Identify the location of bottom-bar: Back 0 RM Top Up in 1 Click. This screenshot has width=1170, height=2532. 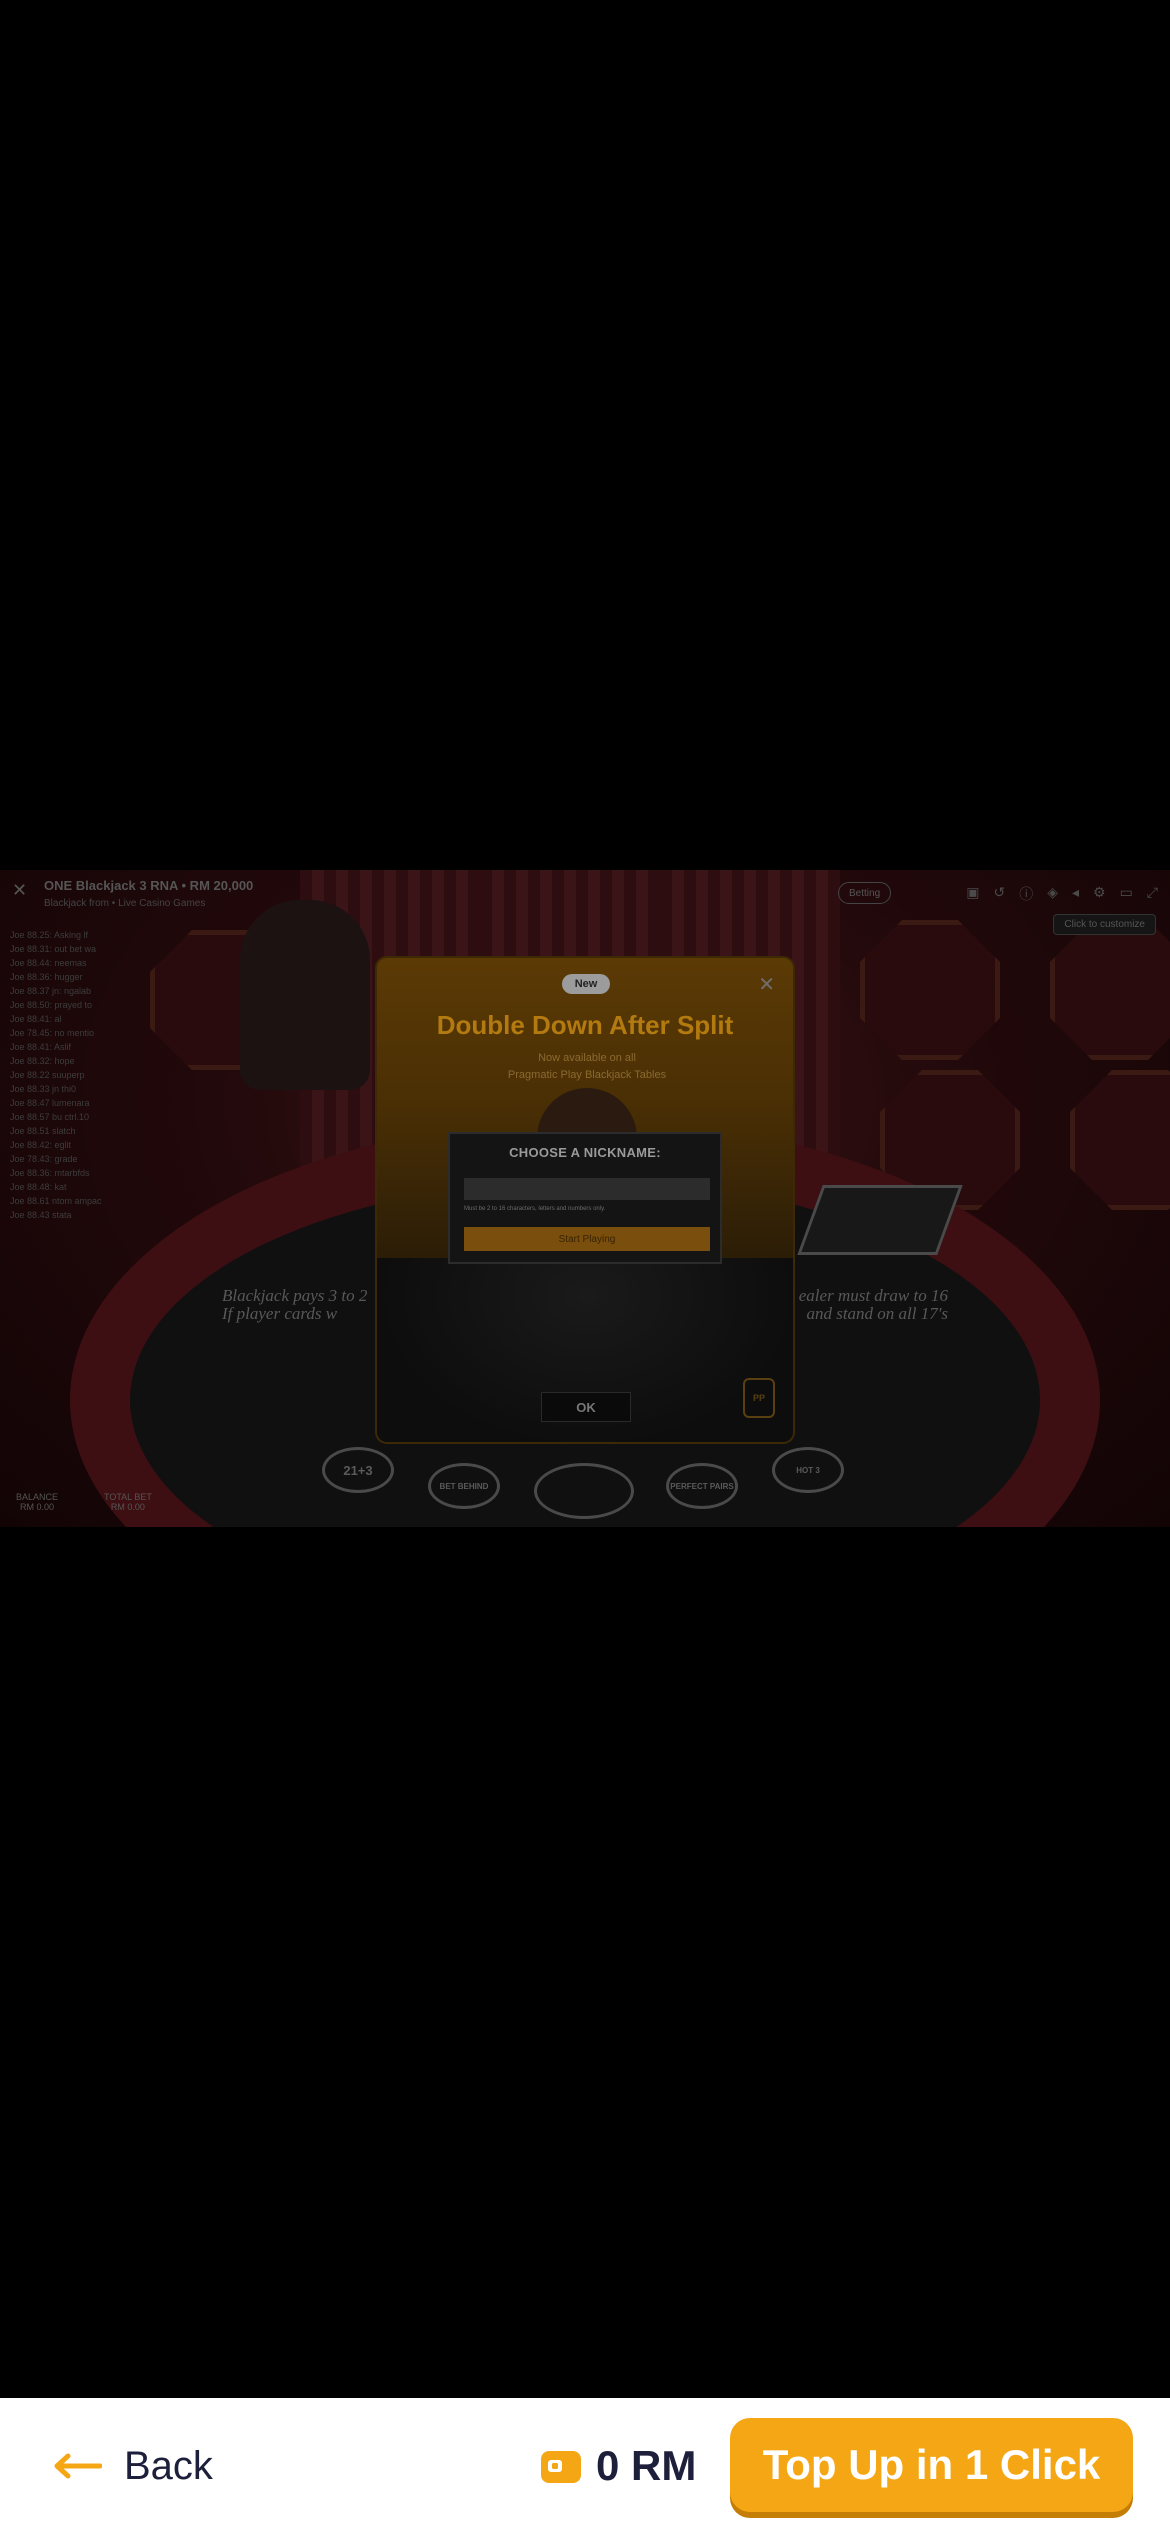
(585, 2465).